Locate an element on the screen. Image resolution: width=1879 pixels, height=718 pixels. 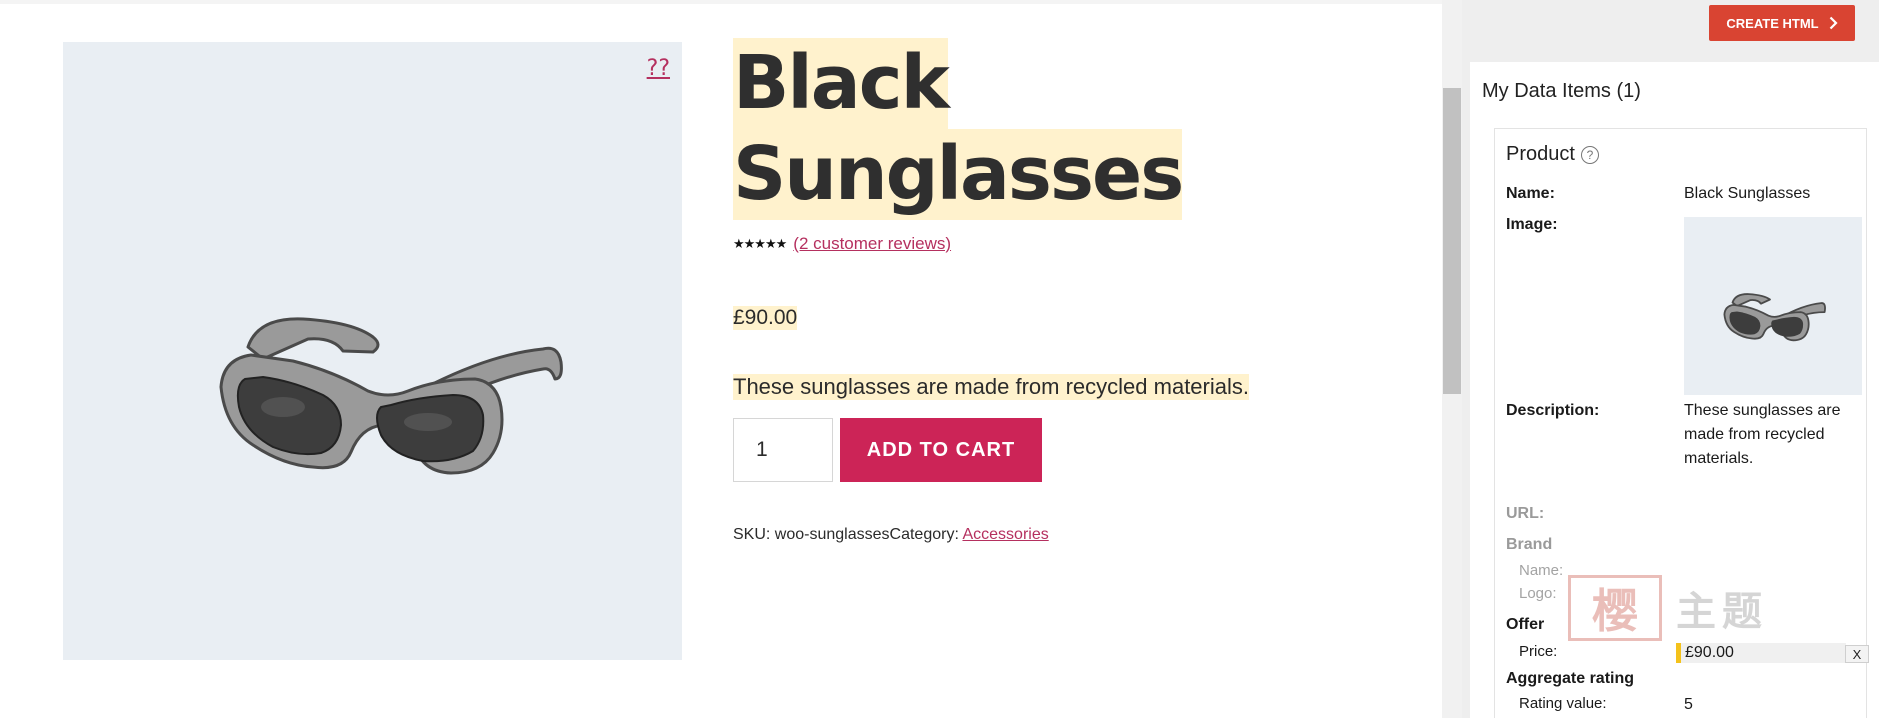
customer-reviews-link: (2 customer reviews) is located at coordinates (872, 244).